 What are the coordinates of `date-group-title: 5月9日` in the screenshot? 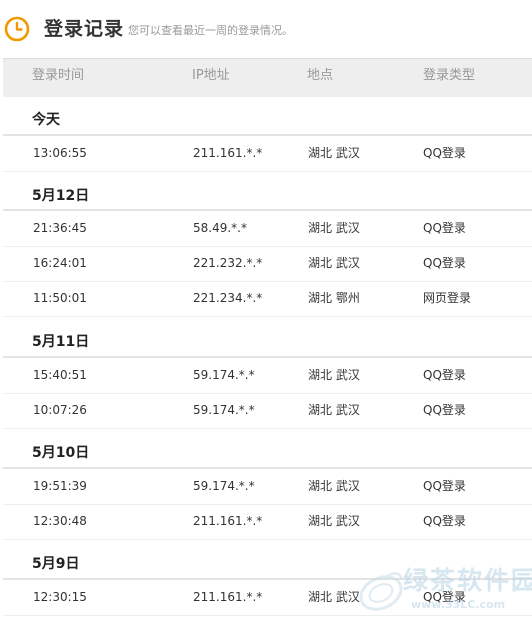 It's located at (56, 564).